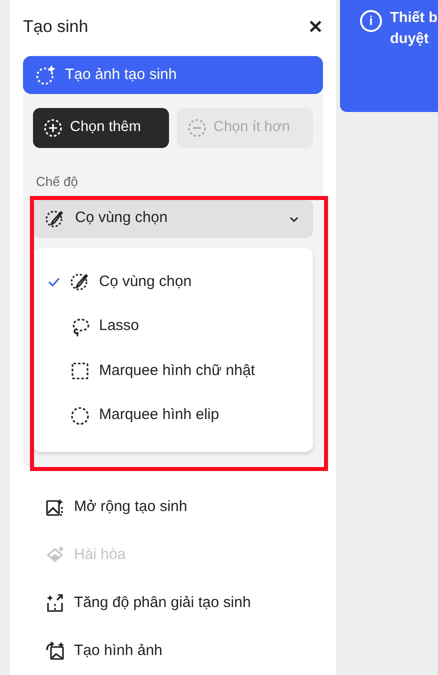 This screenshot has width=438, height=675. What do you see at coordinates (80, 326) in the screenshot?
I see `lasso-icon` at bounding box center [80, 326].